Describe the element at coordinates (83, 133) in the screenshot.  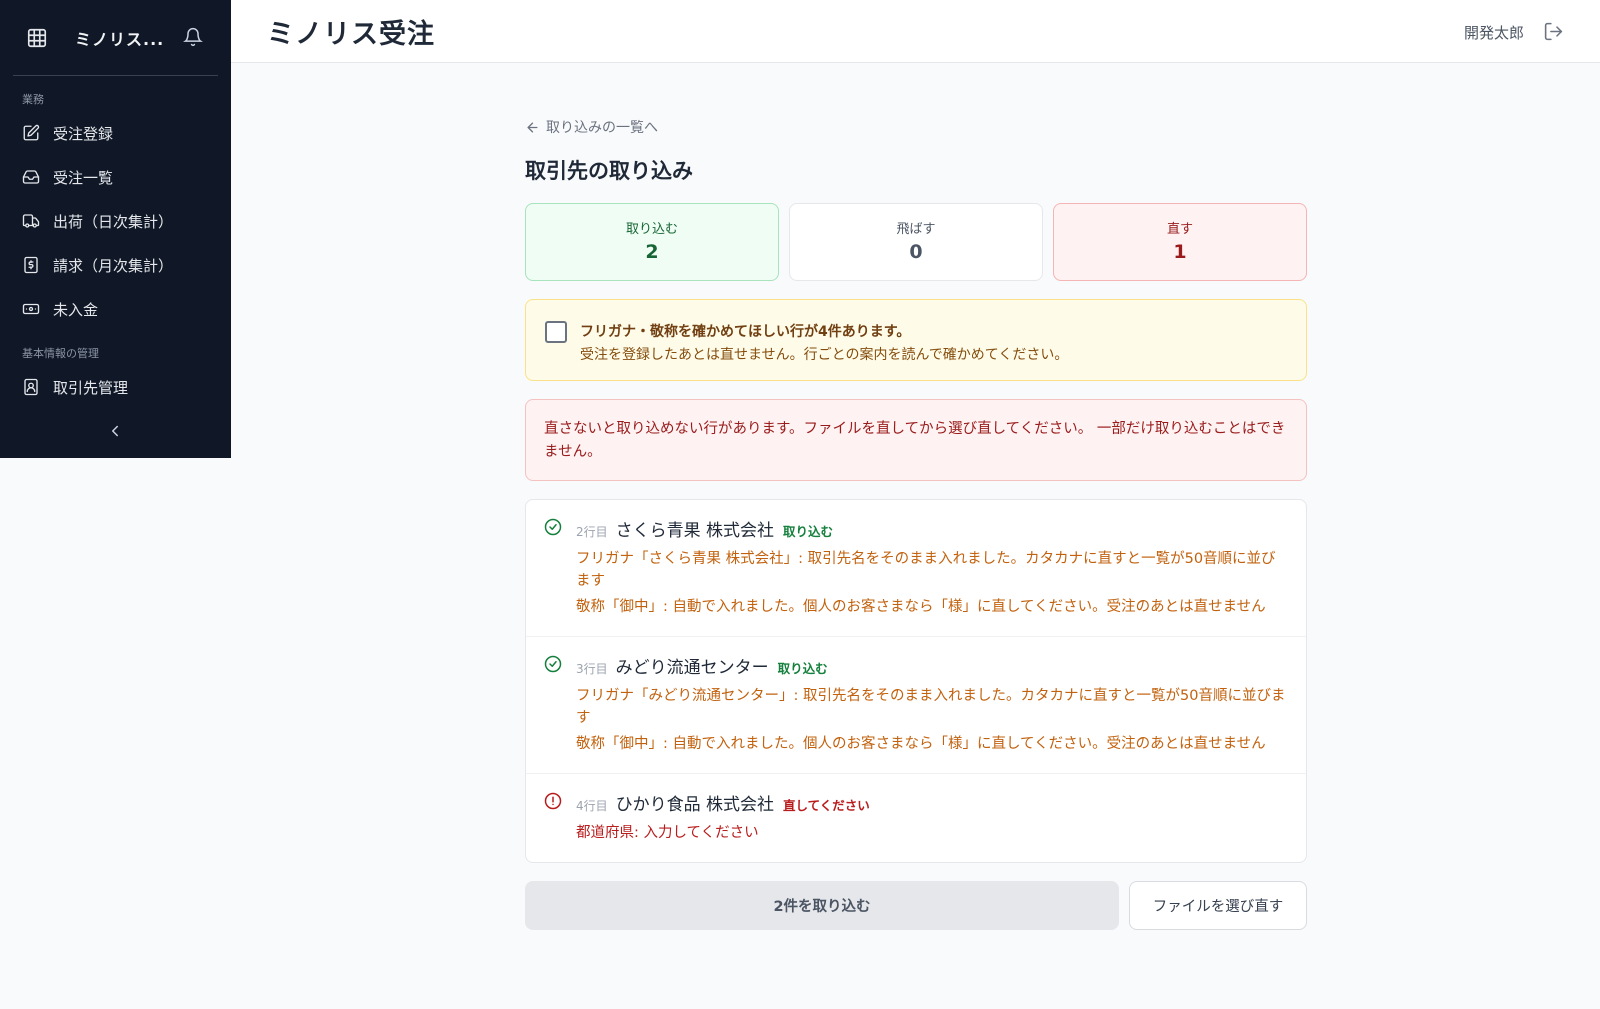
I see `sidebar-item-label: 受注登録` at that location.